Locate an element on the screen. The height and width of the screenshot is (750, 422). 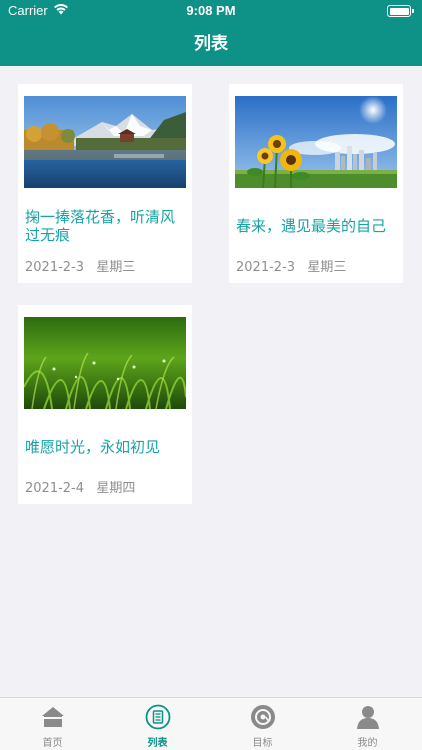
tab-bar: 首页 列表 目标 我的 is located at coordinates (211, 723).